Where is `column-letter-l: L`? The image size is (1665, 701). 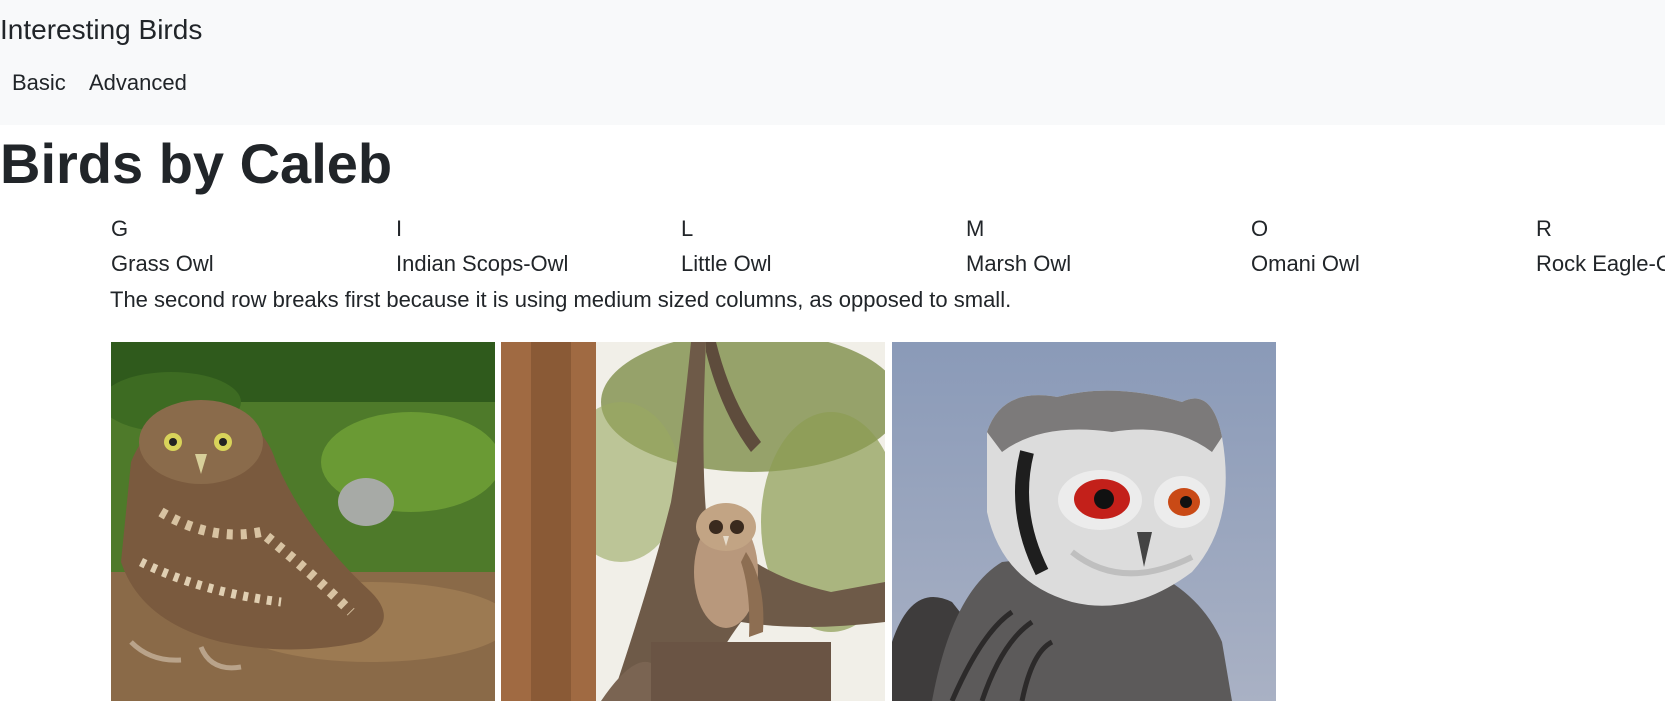
column-letter-l: L is located at coordinates (687, 228).